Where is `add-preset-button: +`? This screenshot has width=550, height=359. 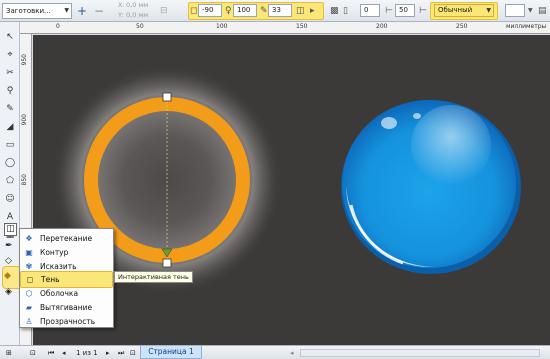 add-preset-button: + is located at coordinates (82, 11).